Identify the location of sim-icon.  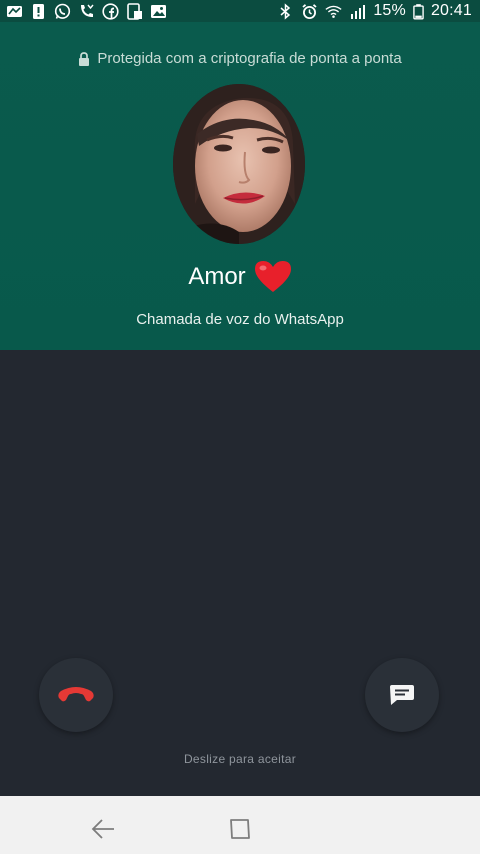
(14, 11).